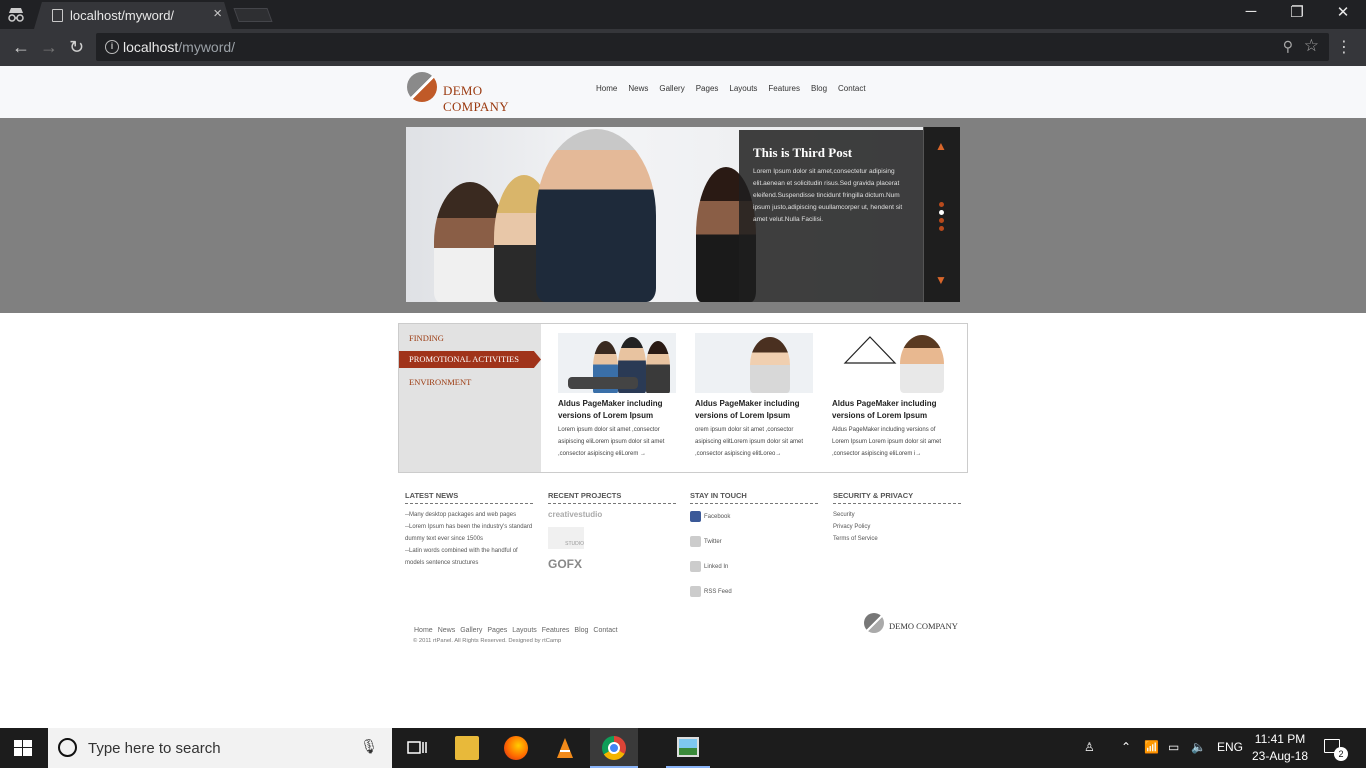  I want to click on social-linkedin: Linked In, so click(754, 566).